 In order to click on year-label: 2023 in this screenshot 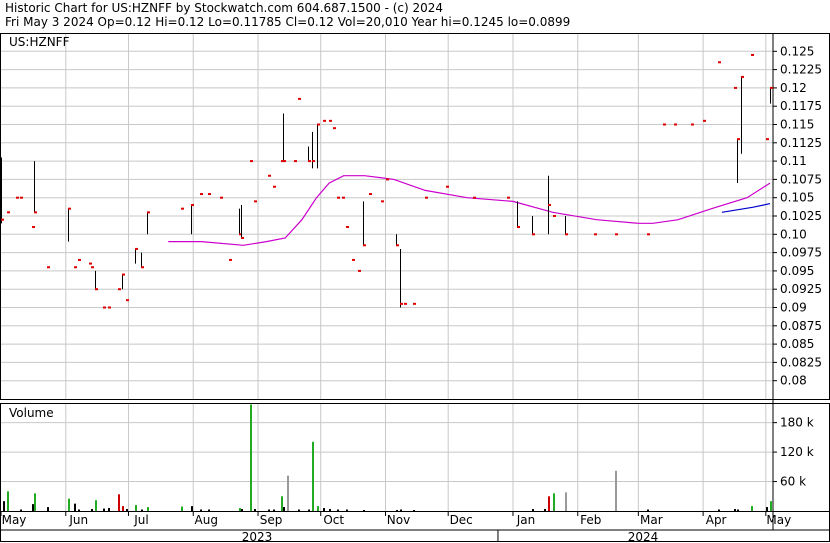, I will do `click(257, 536)`.